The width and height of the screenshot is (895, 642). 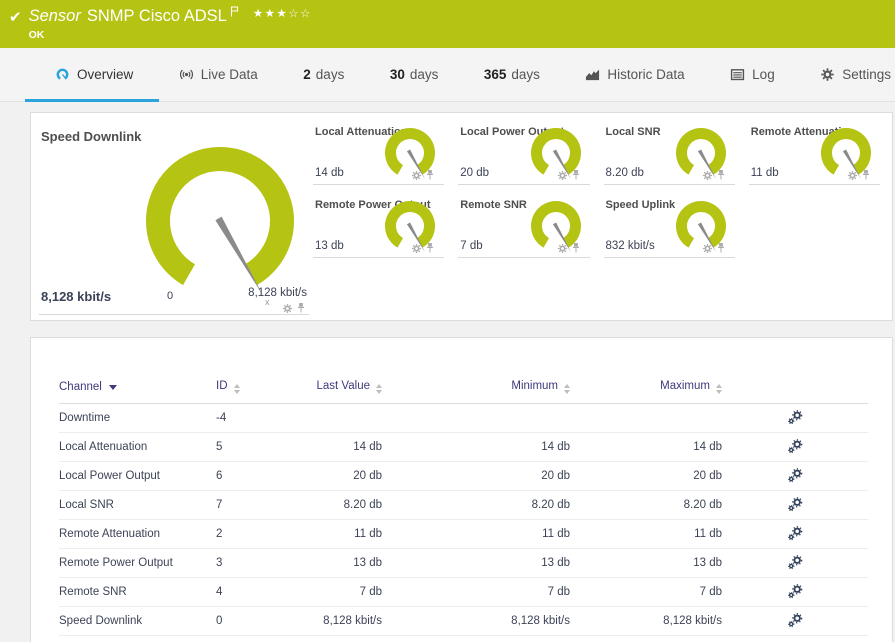 What do you see at coordinates (635, 74) in the screenshot?
I see `tab-historic-data: Historic Data` at bounding box center [635, 74].